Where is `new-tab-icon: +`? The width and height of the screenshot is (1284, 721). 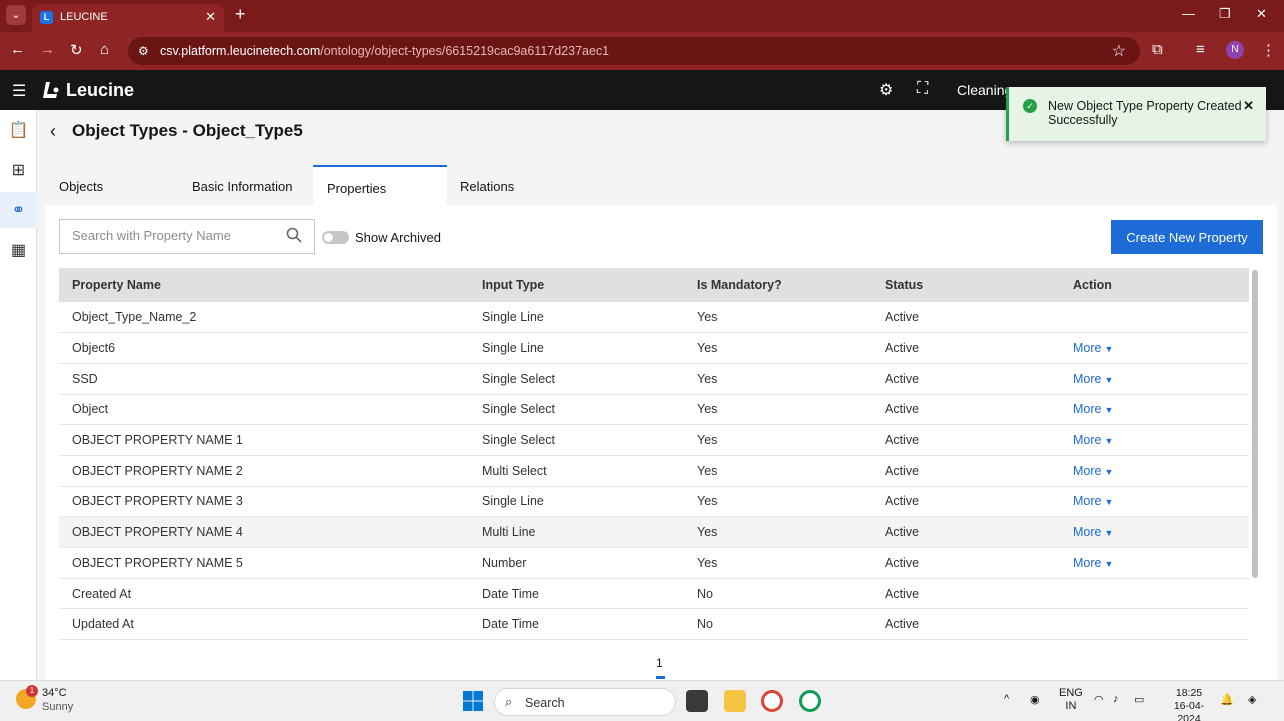
new-tab-icon: + is located at coordinates (240, 14).